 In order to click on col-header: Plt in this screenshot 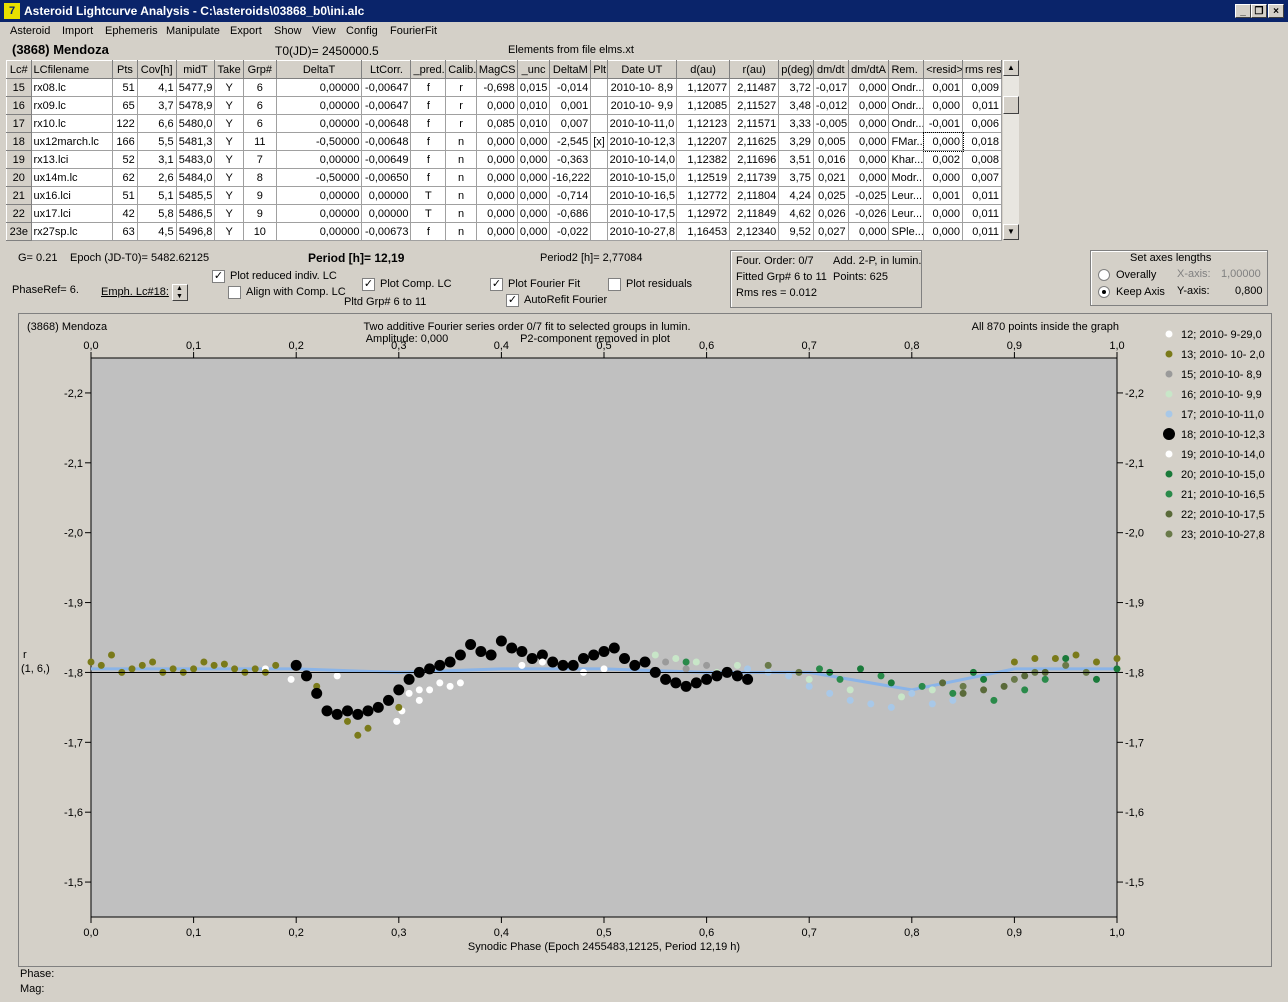, I will do `click(599, 69)`.